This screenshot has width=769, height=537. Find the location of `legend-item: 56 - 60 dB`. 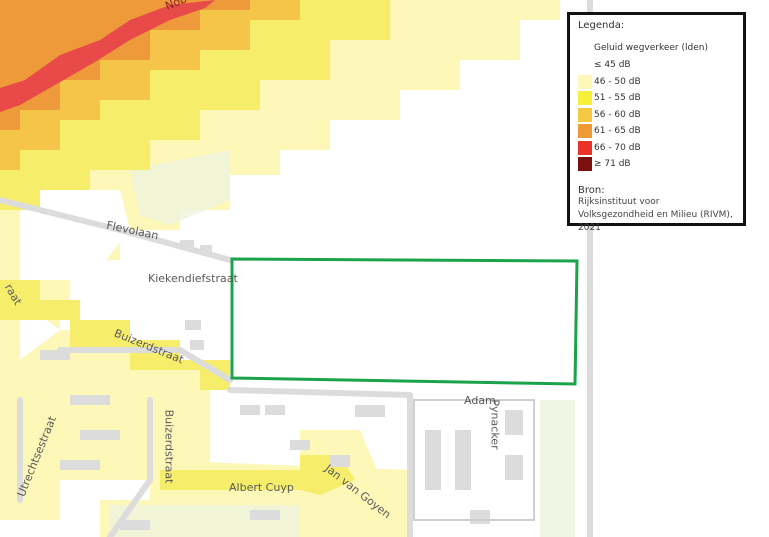

legend-item: 56 - 60 dB is located at coordinates (656, 115).